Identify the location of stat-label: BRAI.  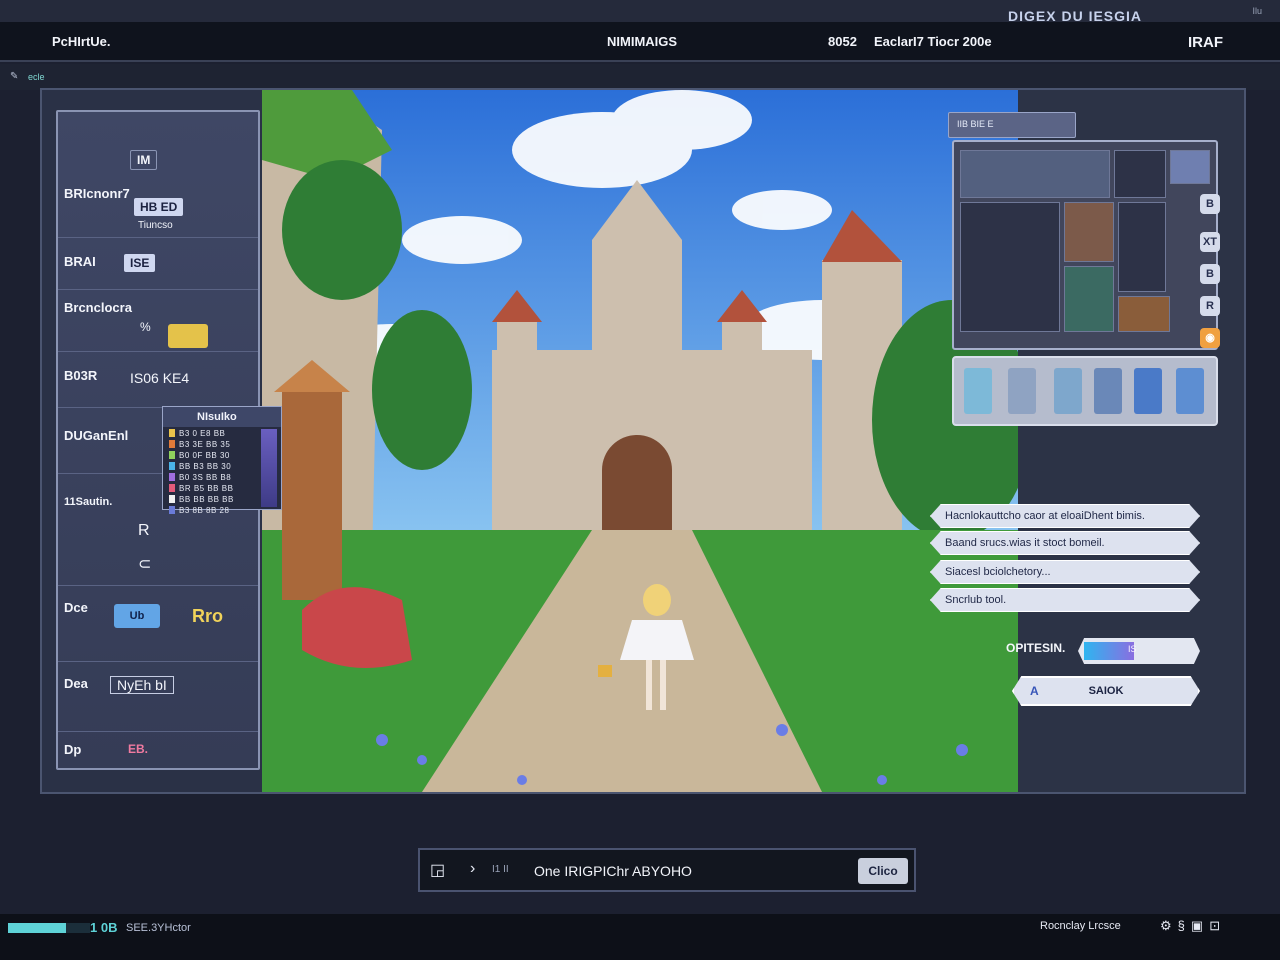
(80, 261).